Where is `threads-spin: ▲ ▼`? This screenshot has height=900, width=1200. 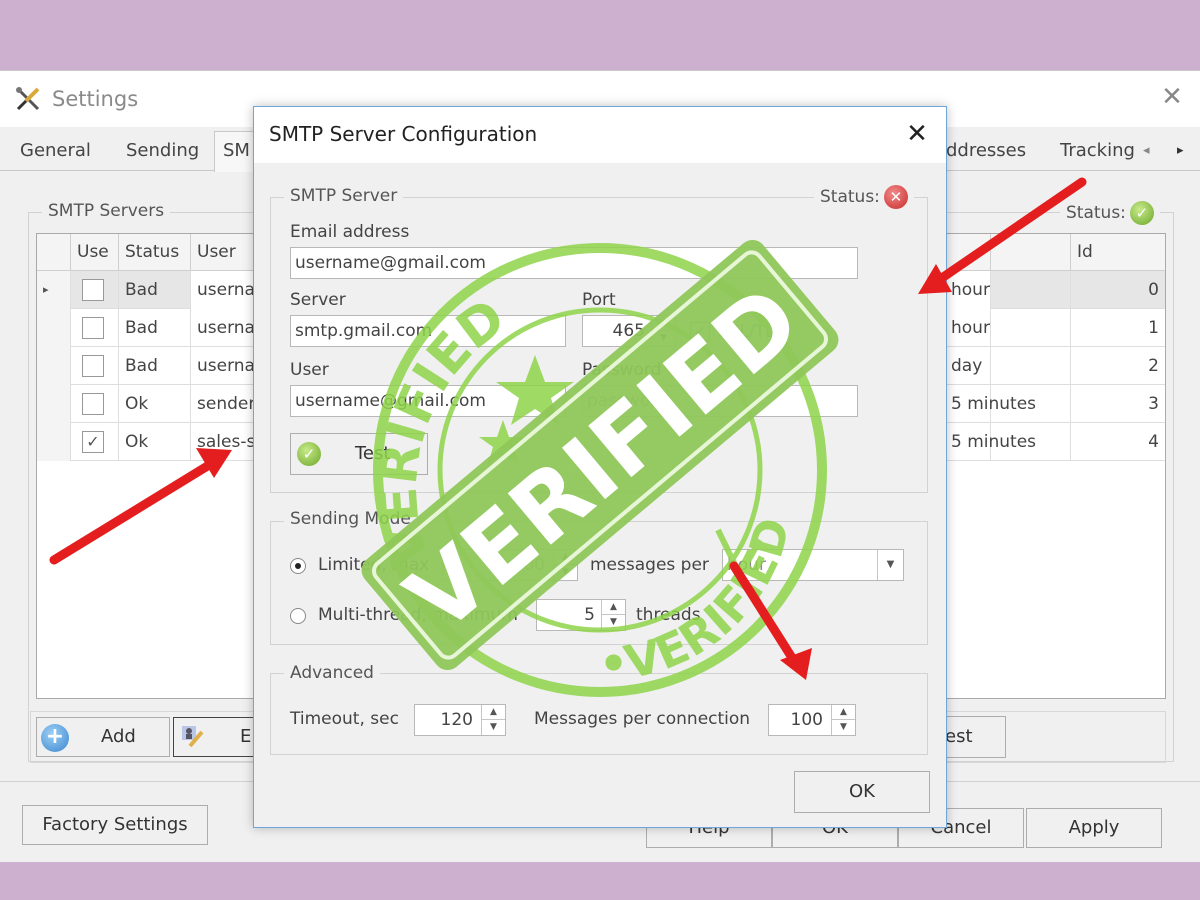
threads-spin: ▲ ▼ is located at coordinates (613, 615).